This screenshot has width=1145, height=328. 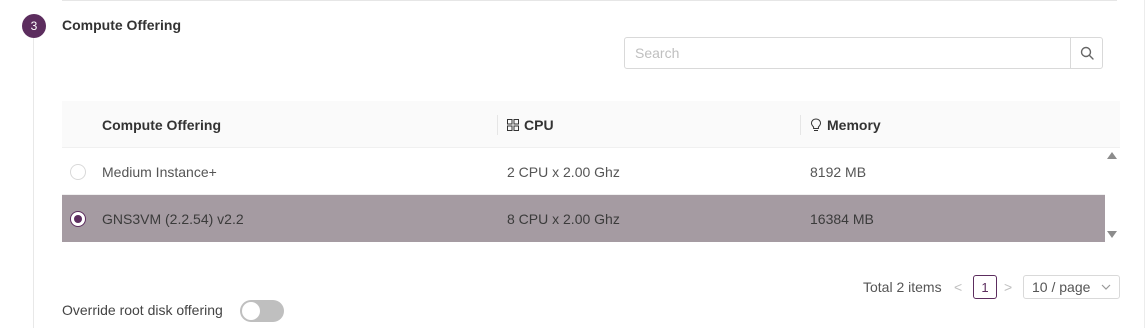 What do you see at coordinates (513, 124) in the screenshot?
I see `appstore-icon` at bounding box center [513, 124].